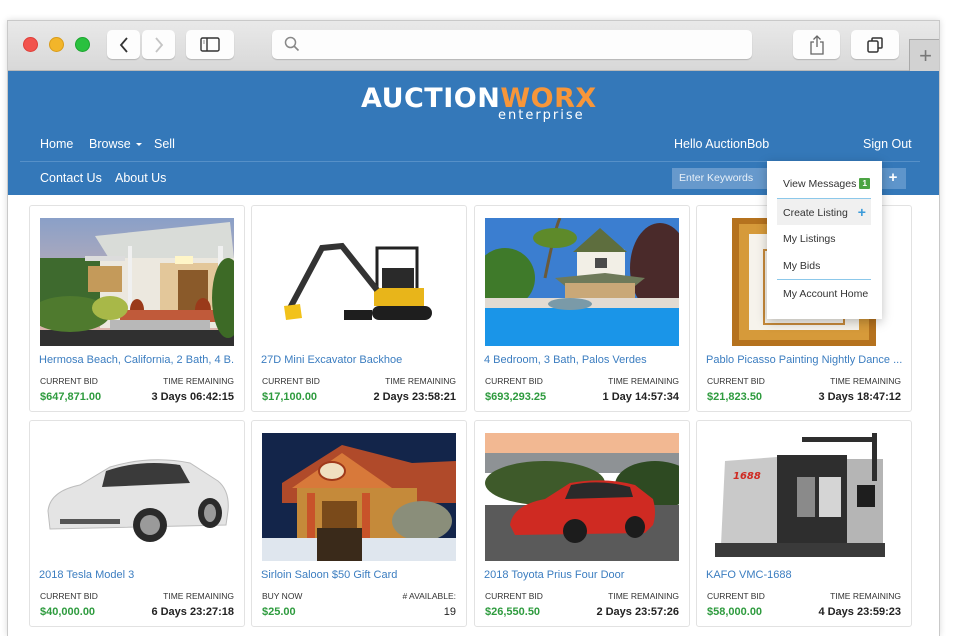 The image size is (960, 636). I want to click on search-submit-button: +, so click(893, 178).